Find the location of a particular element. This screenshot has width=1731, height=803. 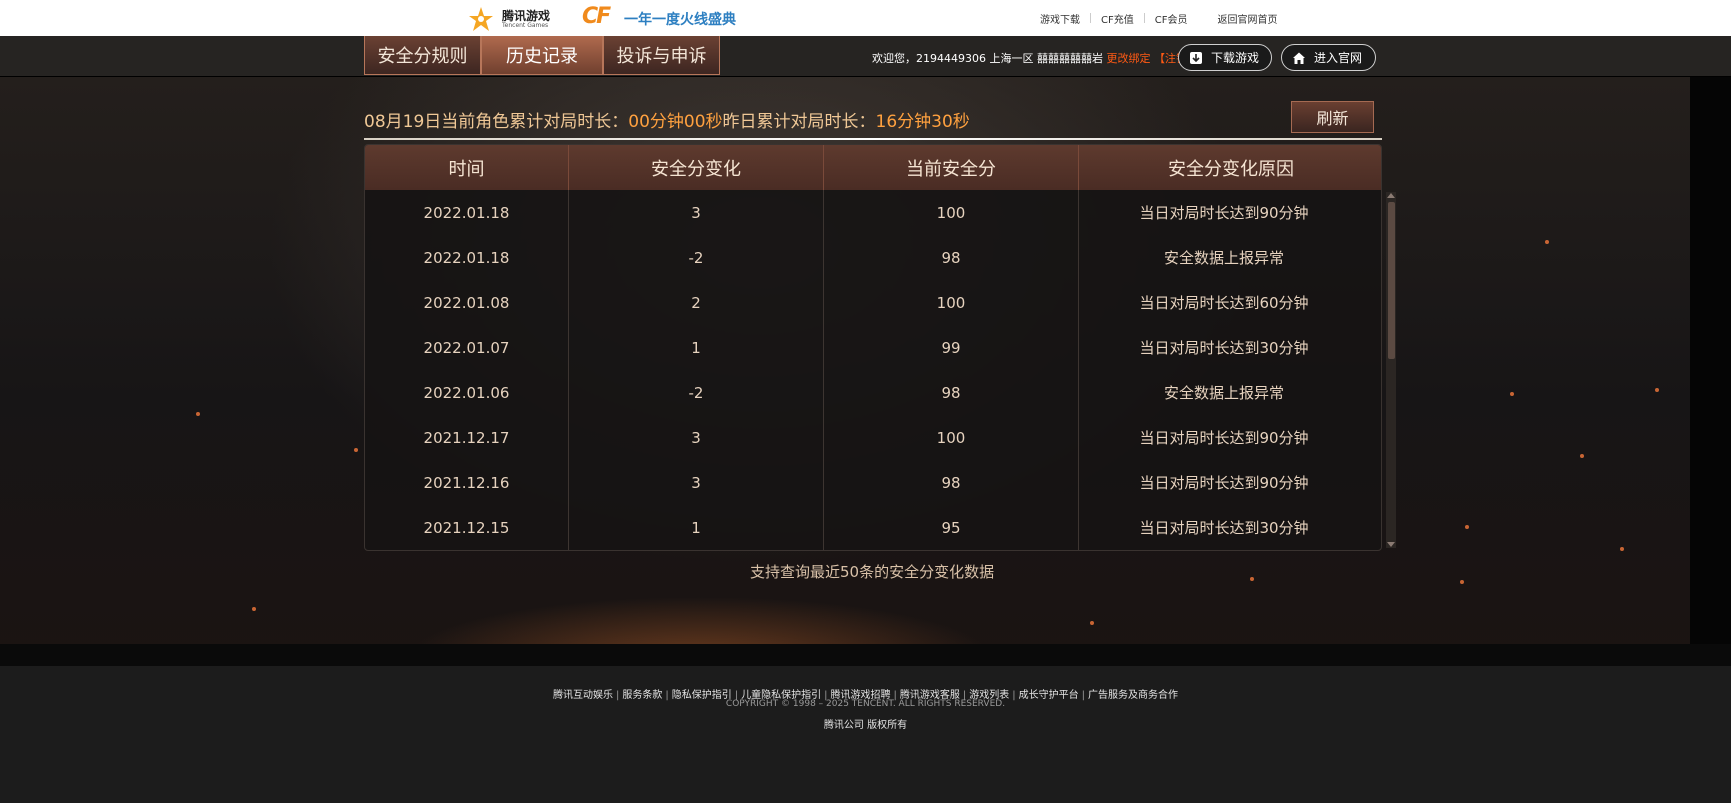

cell-time: 2021.12.15 is located at coordinates (467, 527).